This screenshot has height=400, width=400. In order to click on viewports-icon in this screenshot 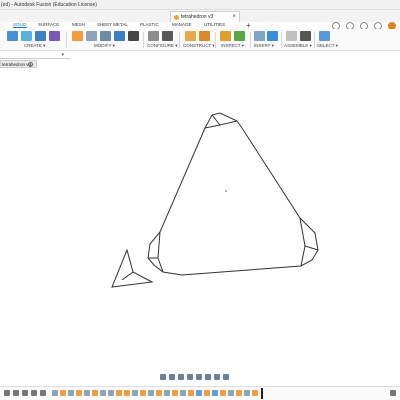, I will do `click(226, 377)`.